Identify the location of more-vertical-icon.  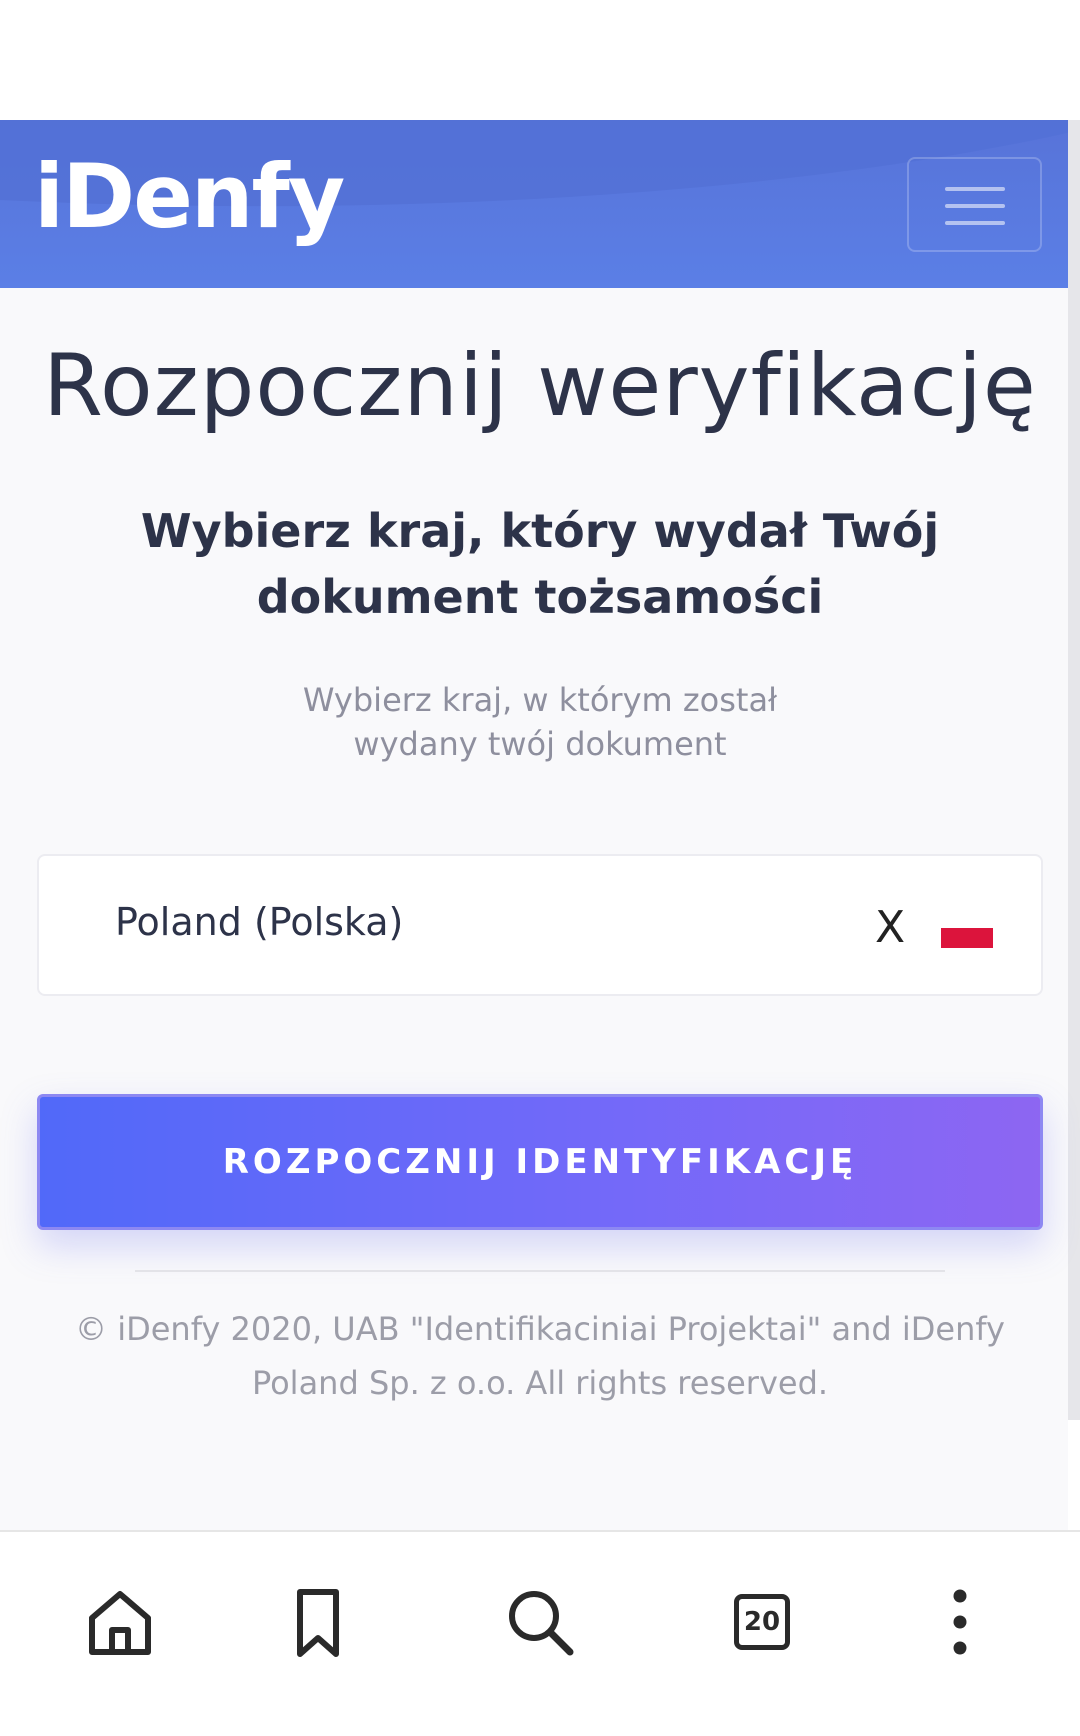
(960, 1622).